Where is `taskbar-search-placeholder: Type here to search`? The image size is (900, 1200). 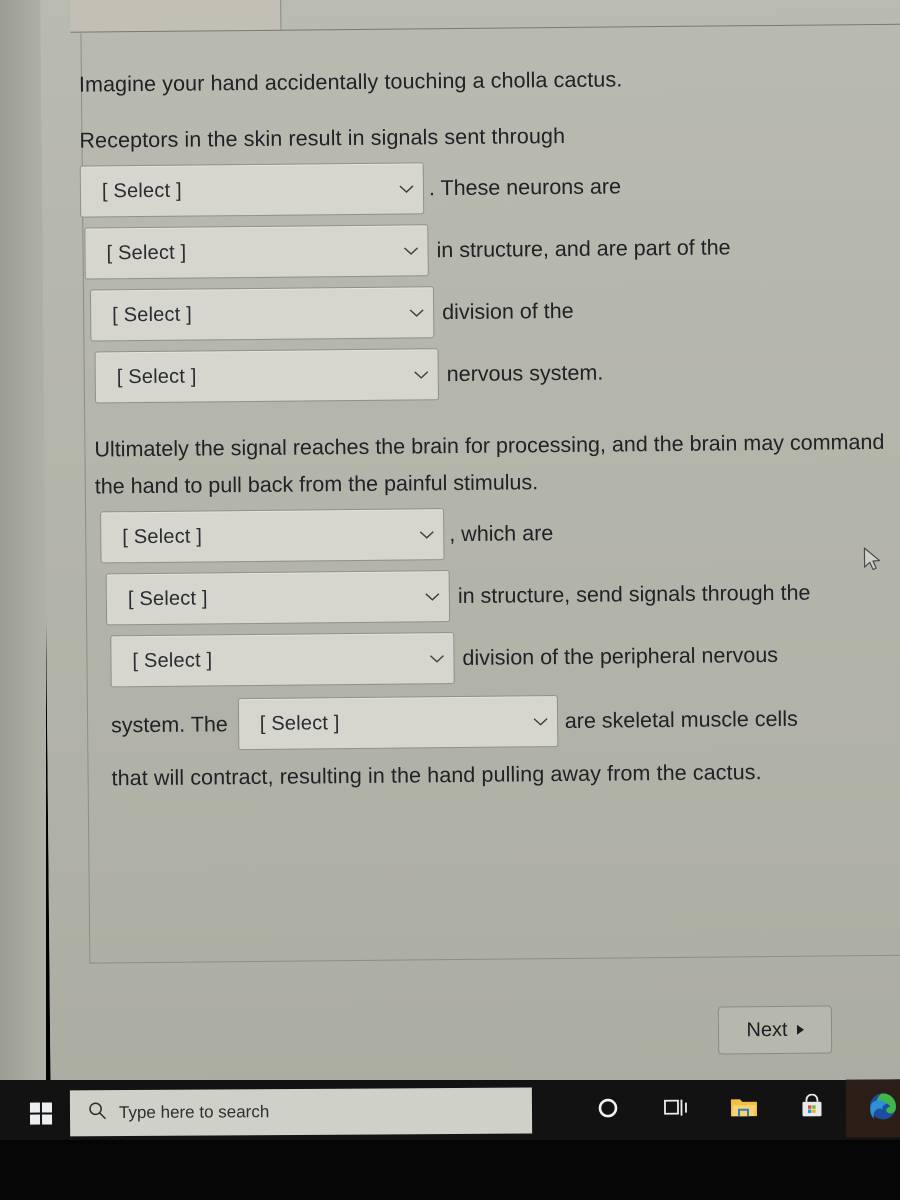
taskbar-search-placeholder: Type here to search is located at coordinates (194, 1112).